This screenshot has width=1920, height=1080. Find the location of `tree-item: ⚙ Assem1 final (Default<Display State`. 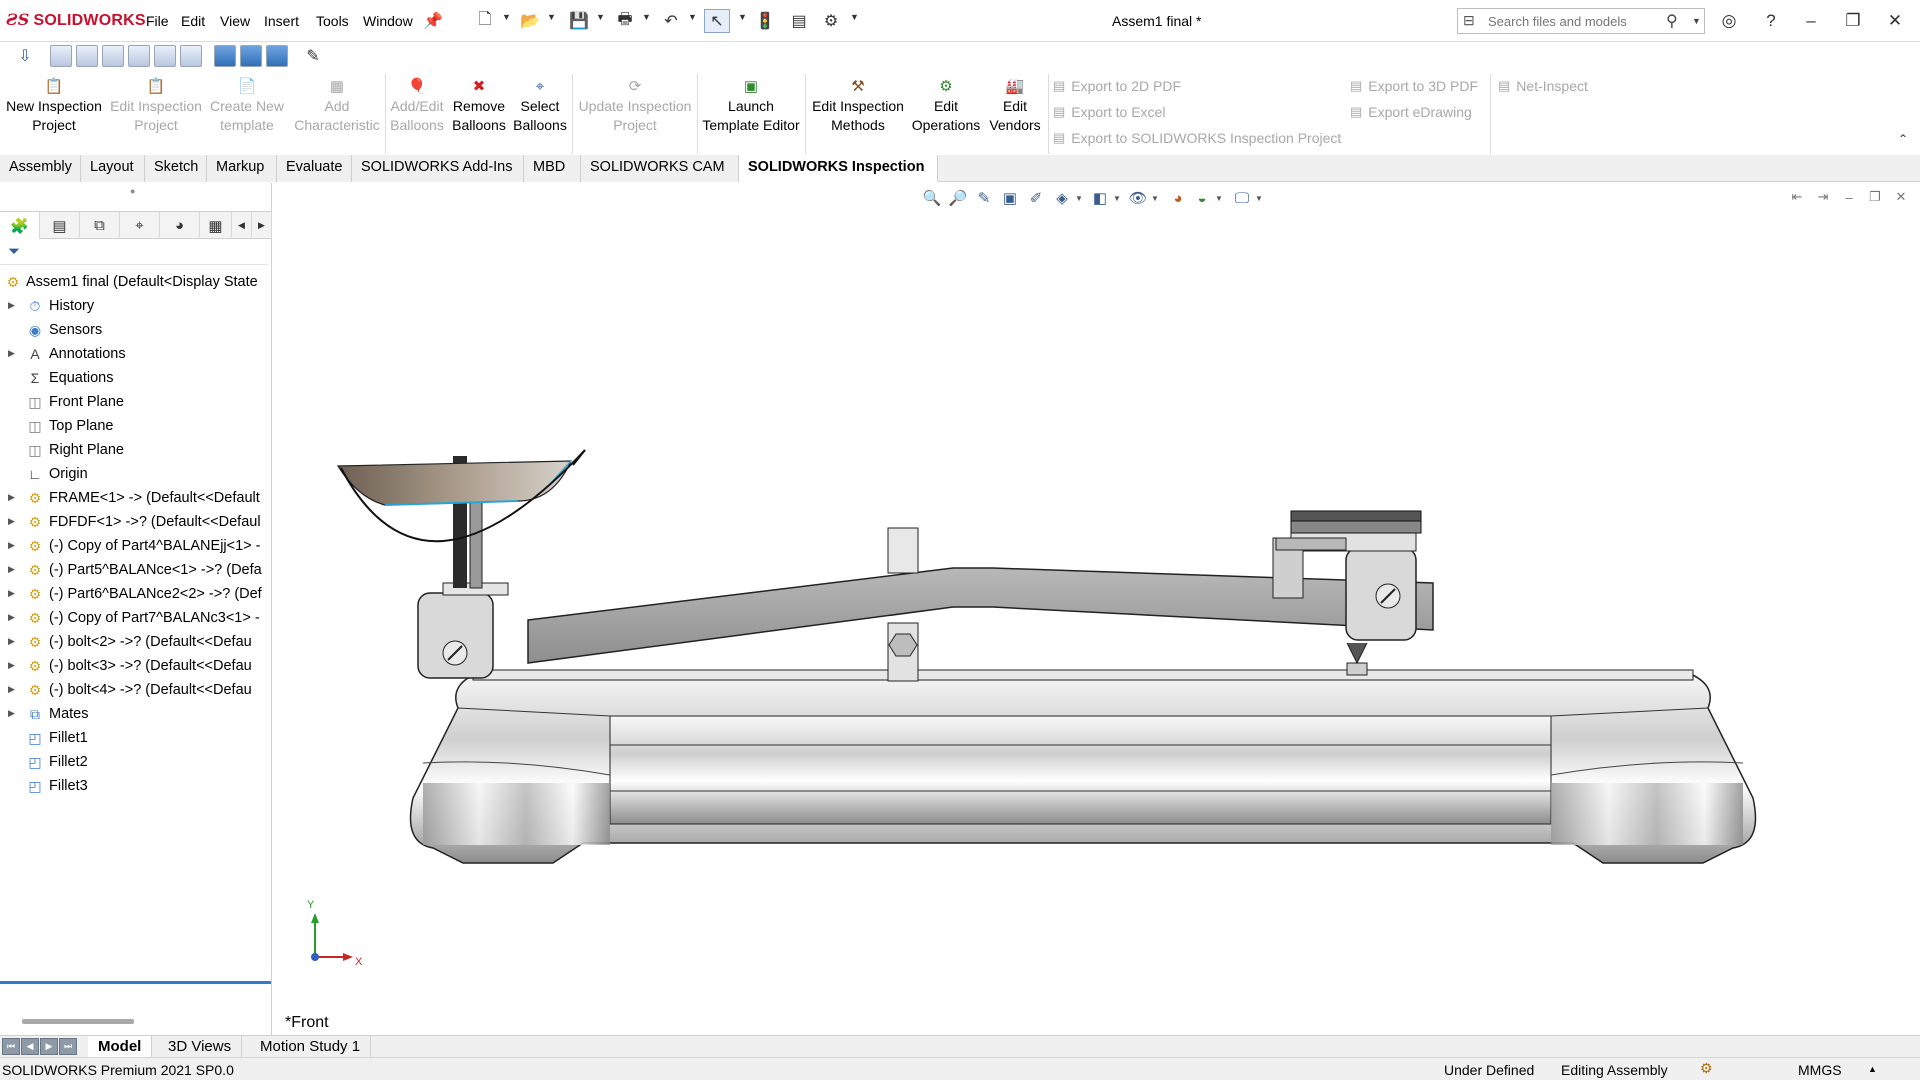

tree-item: ⚙ Assem1 final (Default<Display State is located at coordinates (136, 283).